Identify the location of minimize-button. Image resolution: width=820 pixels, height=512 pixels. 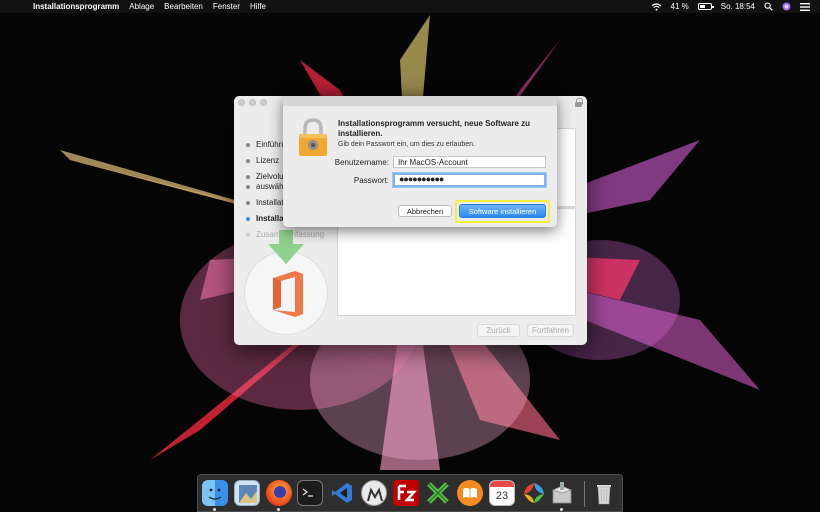
(252, 102).